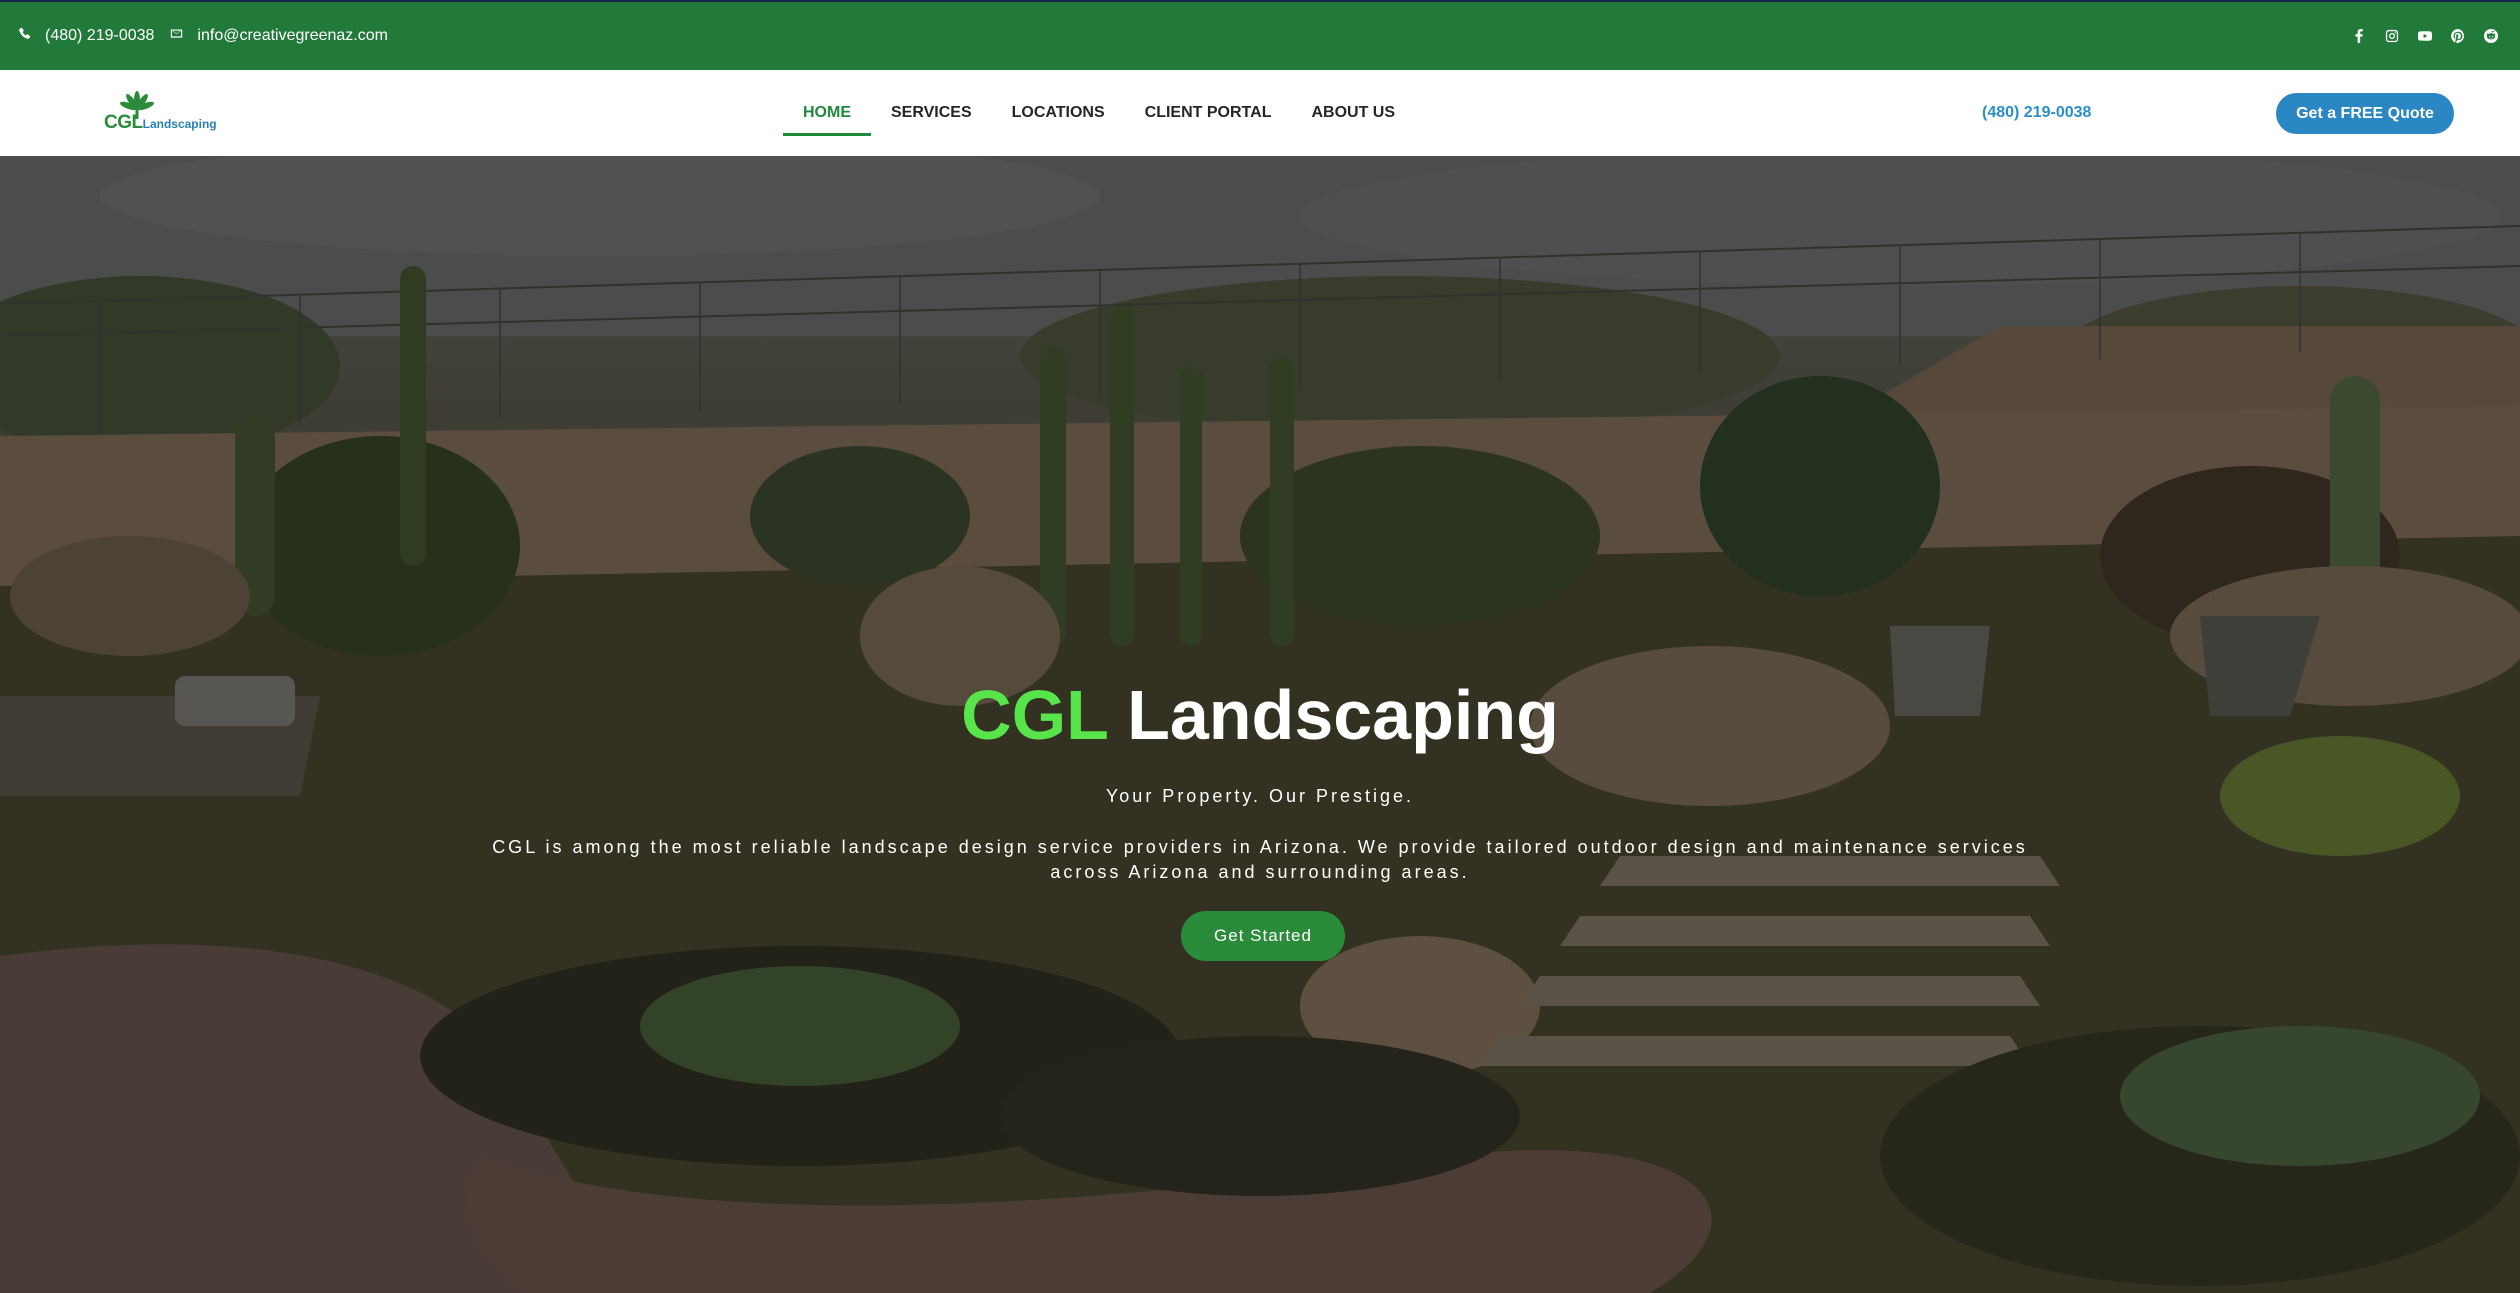  I want to click on contact-info: (480) 219-0038 info@creativegreenaz.com, so click(211, 36).